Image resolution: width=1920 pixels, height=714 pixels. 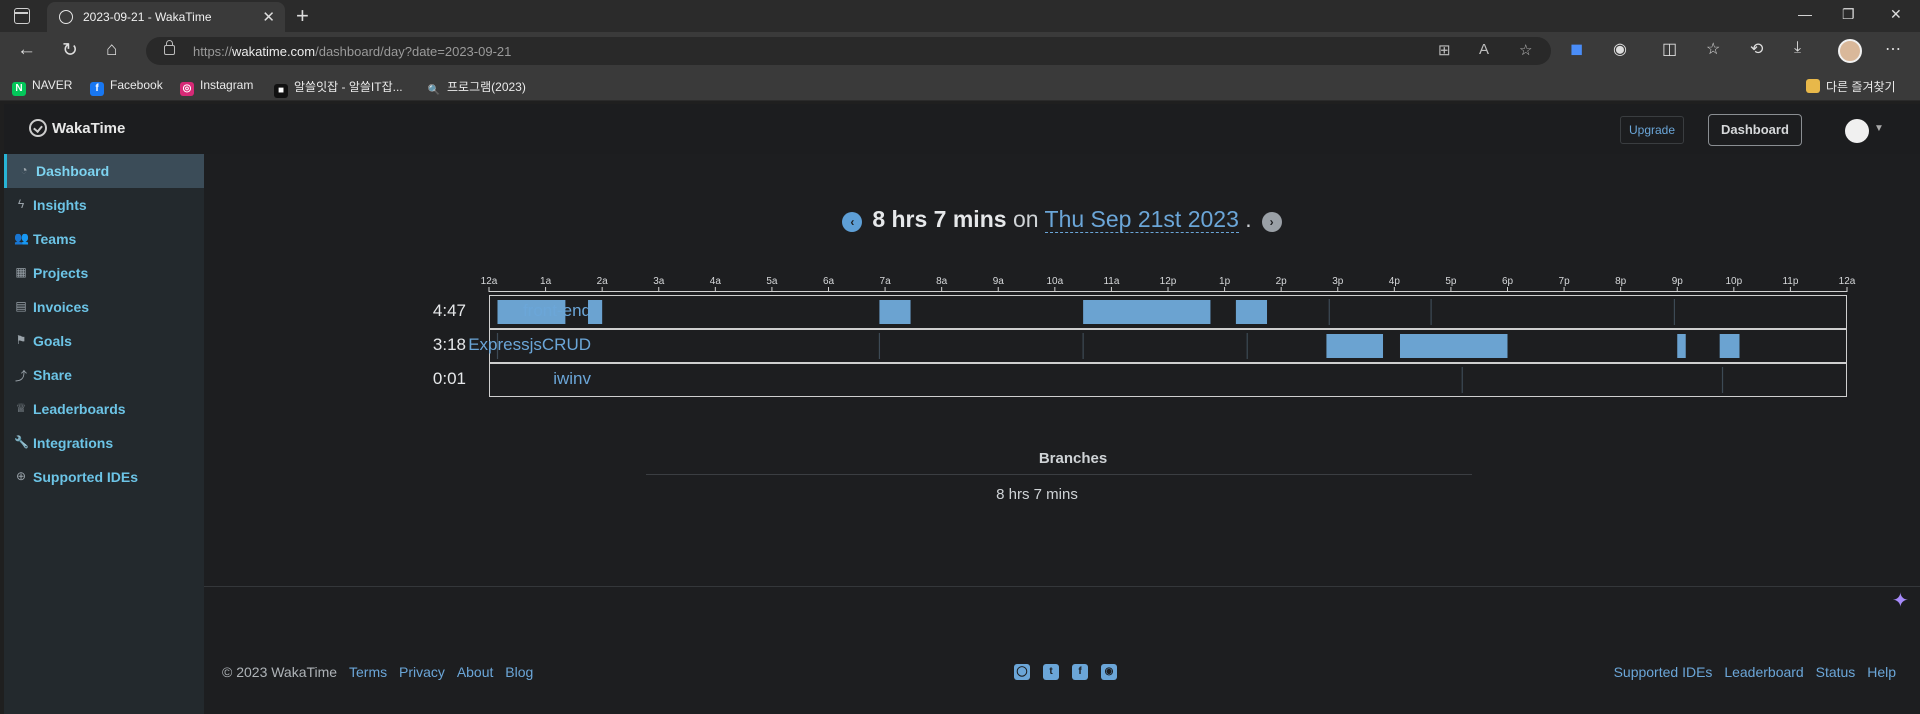 I want to click on project-name-link: ExpressjsCRUD, so click(x=529, y=345).